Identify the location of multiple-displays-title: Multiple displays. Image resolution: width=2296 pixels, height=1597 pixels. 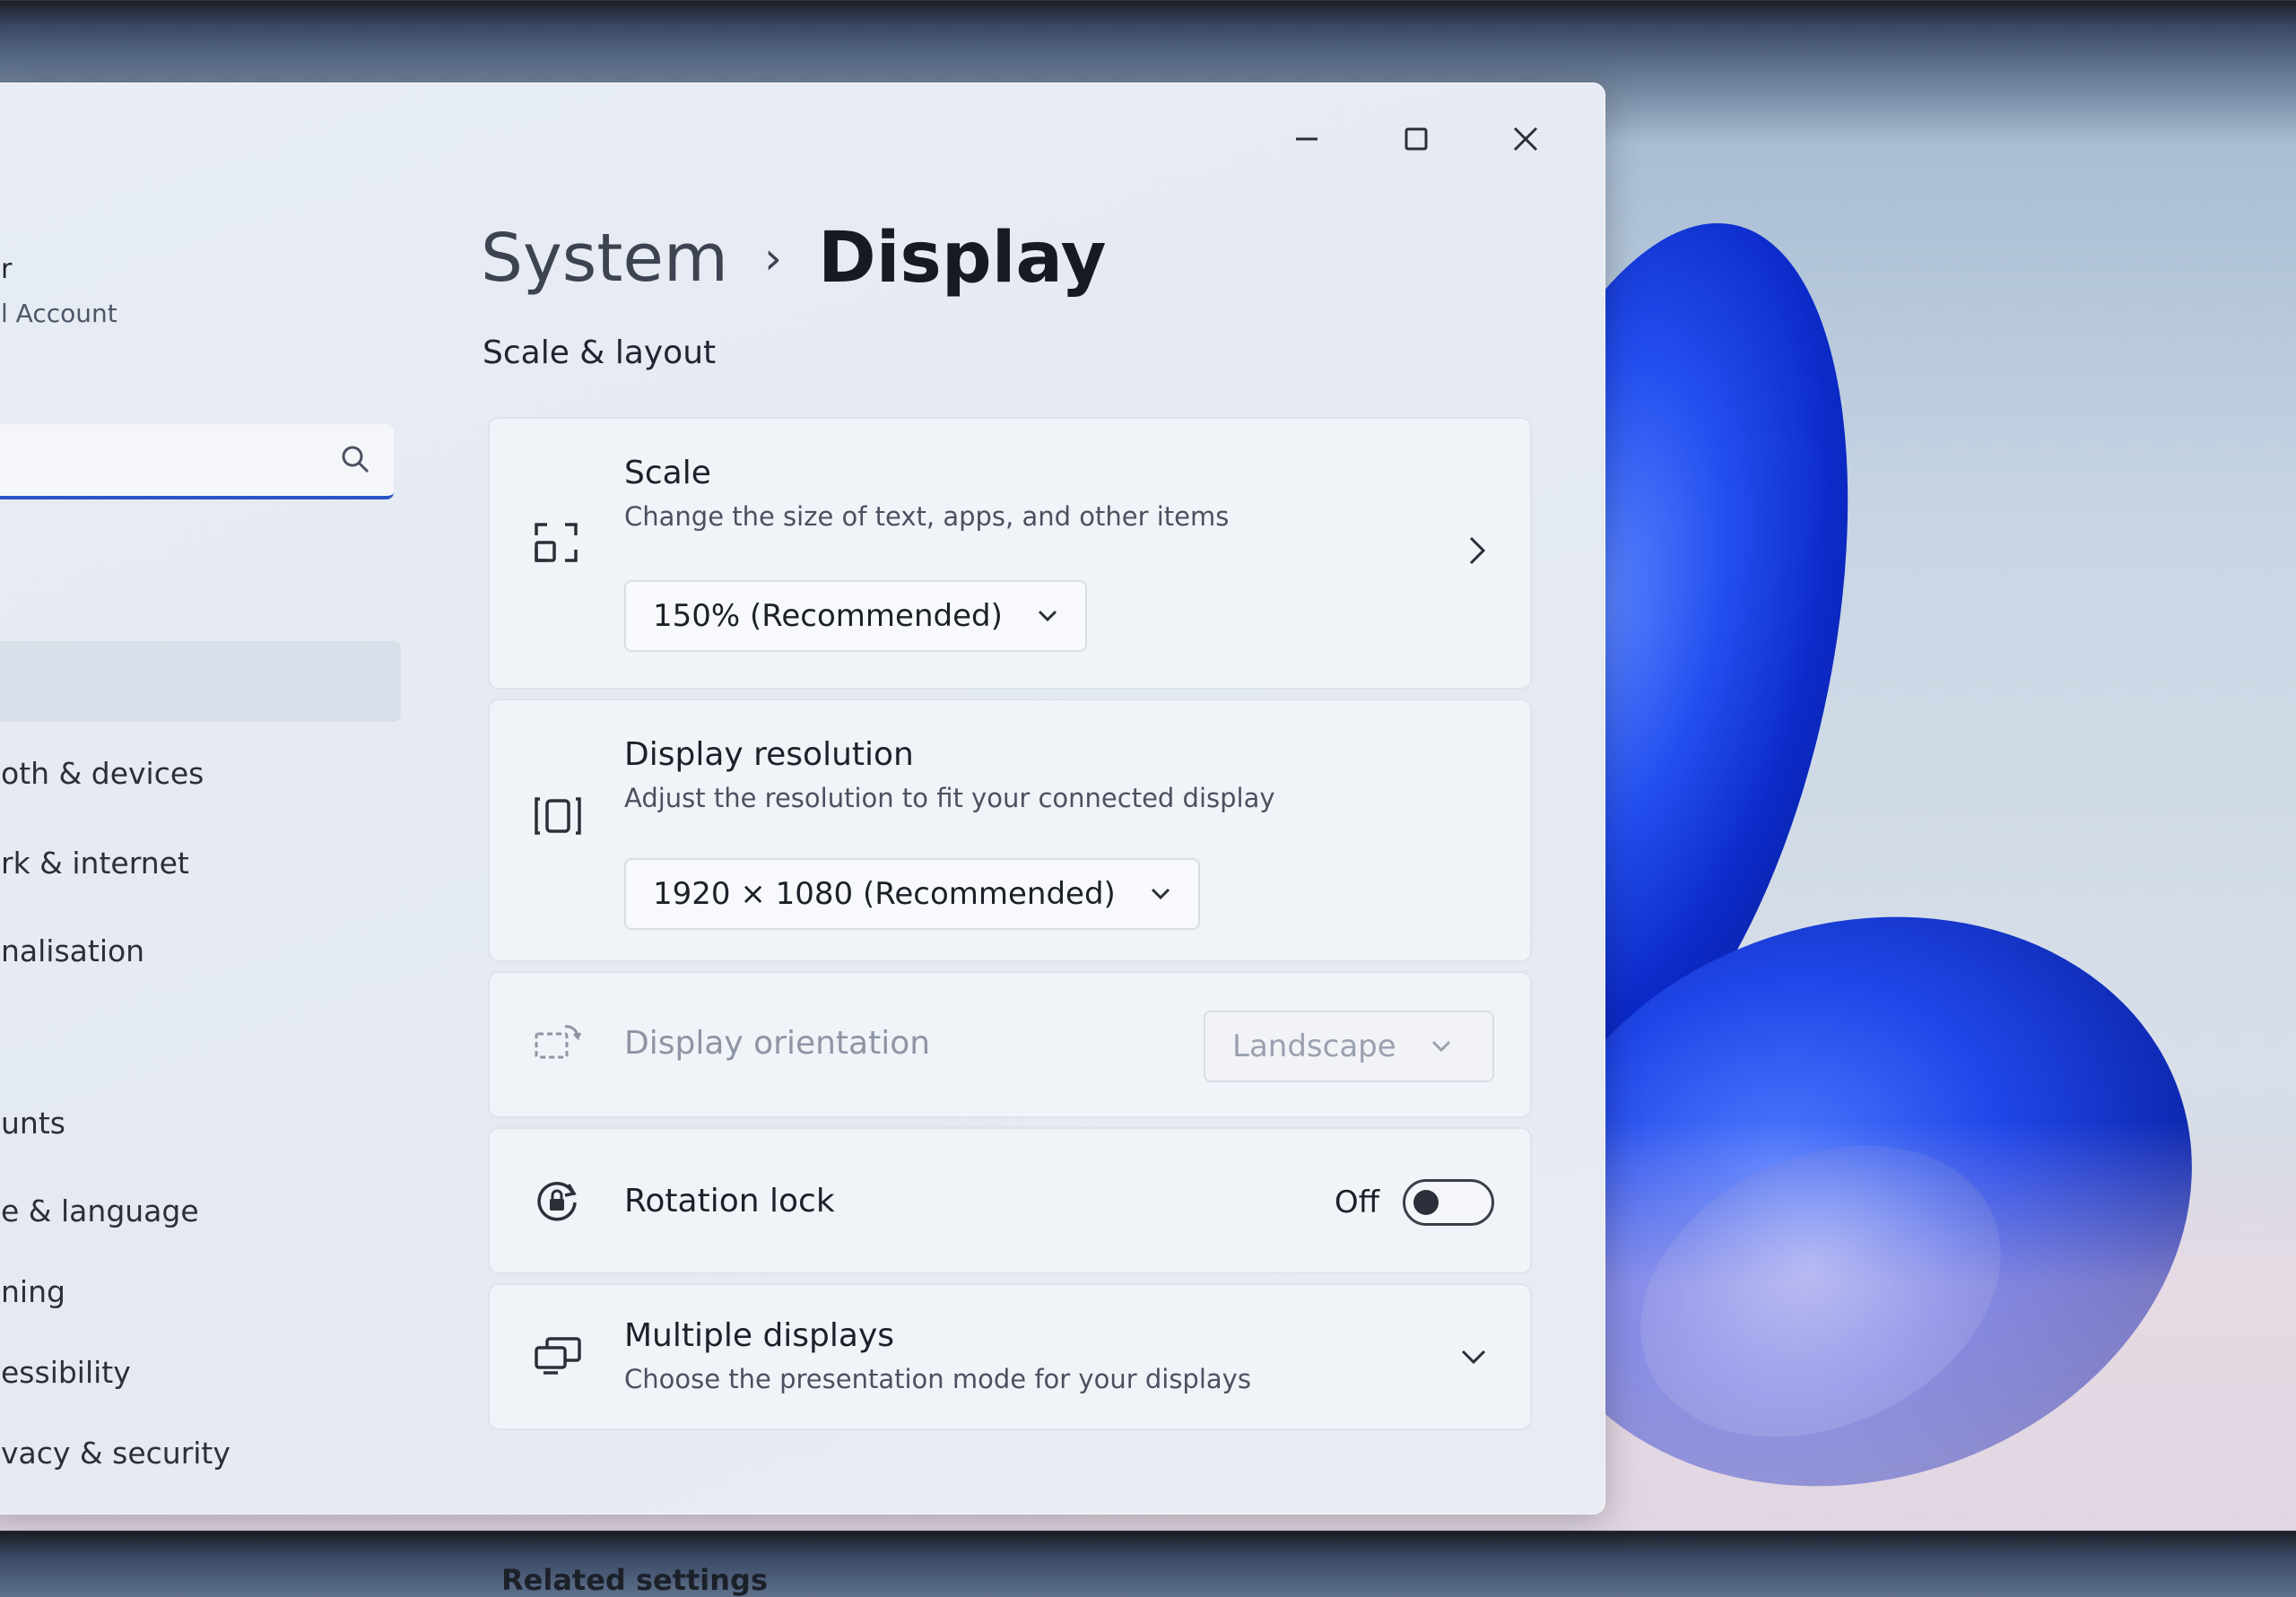
(759, 1335).